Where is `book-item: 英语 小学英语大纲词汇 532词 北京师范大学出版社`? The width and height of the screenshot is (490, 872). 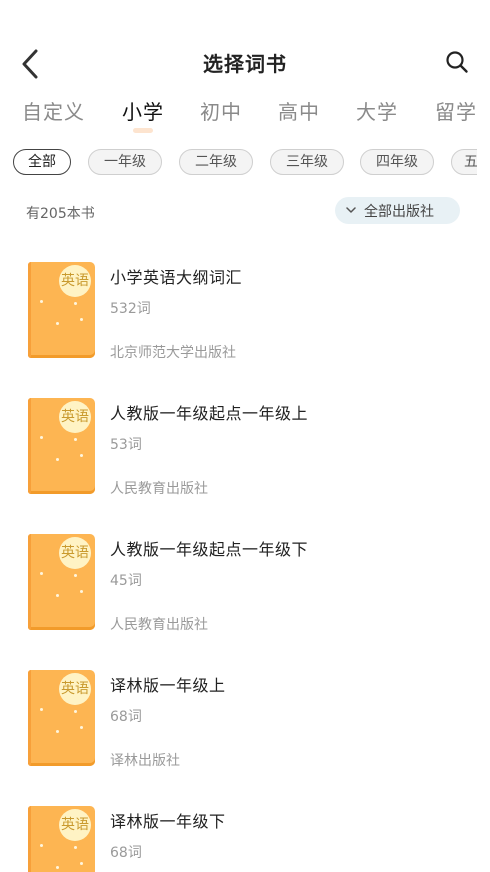
book-item: 英语 小学英语大纲词汇 532词 北京师范大学出版社 is located at coordinates (245, 302).